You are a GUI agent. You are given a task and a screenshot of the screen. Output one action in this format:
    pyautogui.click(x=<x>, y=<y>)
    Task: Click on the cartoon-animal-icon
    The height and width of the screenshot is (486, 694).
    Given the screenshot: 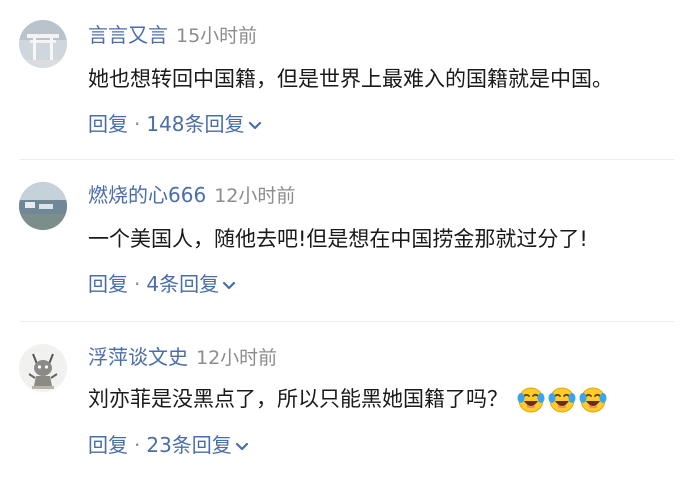 What is the action you would take?
    pyautogui.click(x=43, y=368)
    